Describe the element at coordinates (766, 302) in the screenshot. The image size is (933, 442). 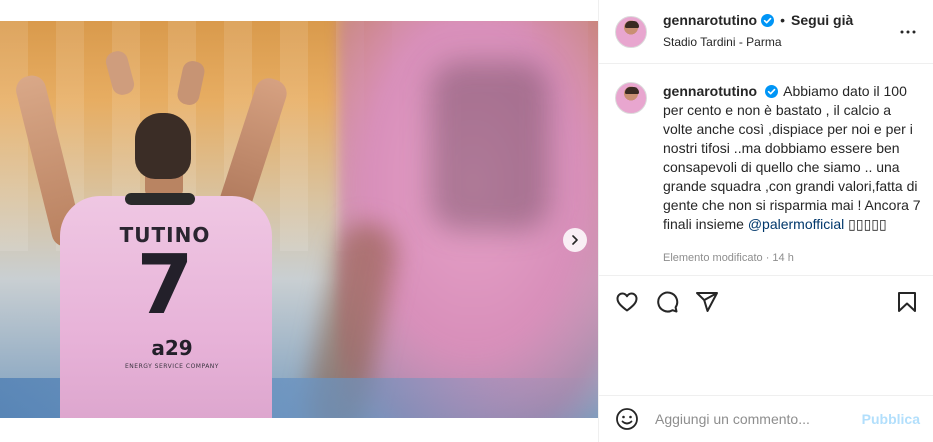
I see `action-bar` at that location.